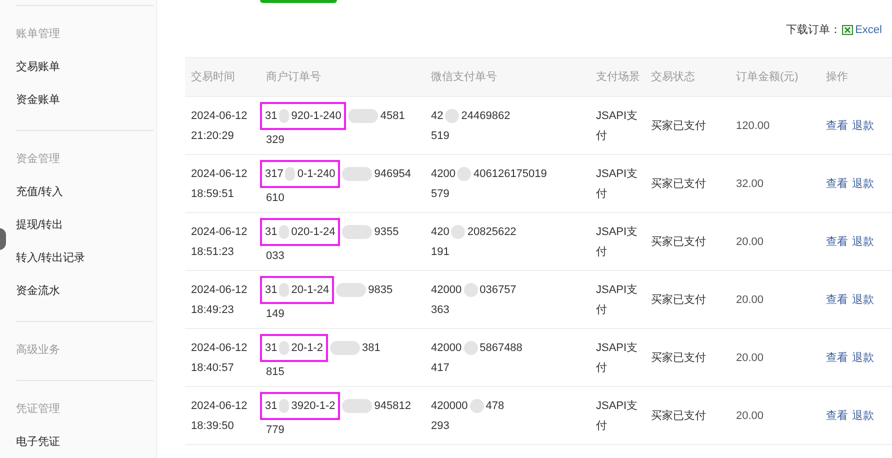 Image resolution: width=892 pixels, height=458 pixels. What do you see at coordinates (275, 314) in the screenshot?
I see `order-number-part: 149` at bounding box center [275, 314].